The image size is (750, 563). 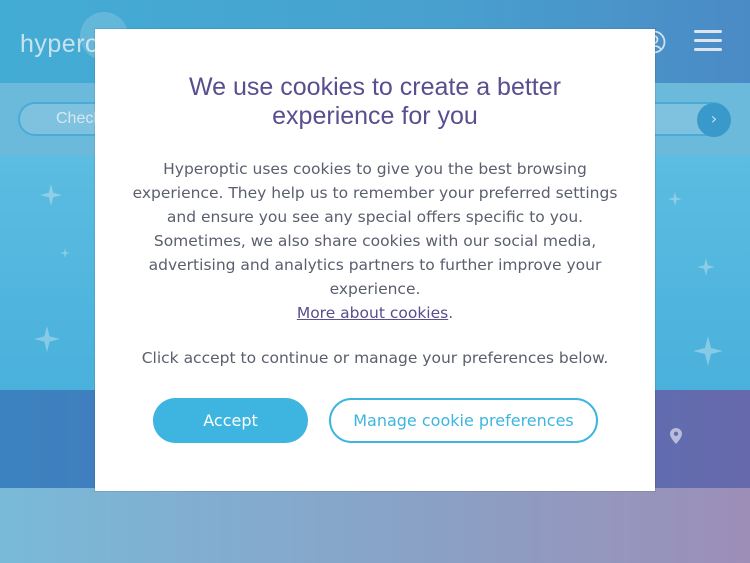 What do you see at coordinates (230, 420) in the screenshot?
I see `accept-cookies-button: Accept` at bounding box center [230, 420].